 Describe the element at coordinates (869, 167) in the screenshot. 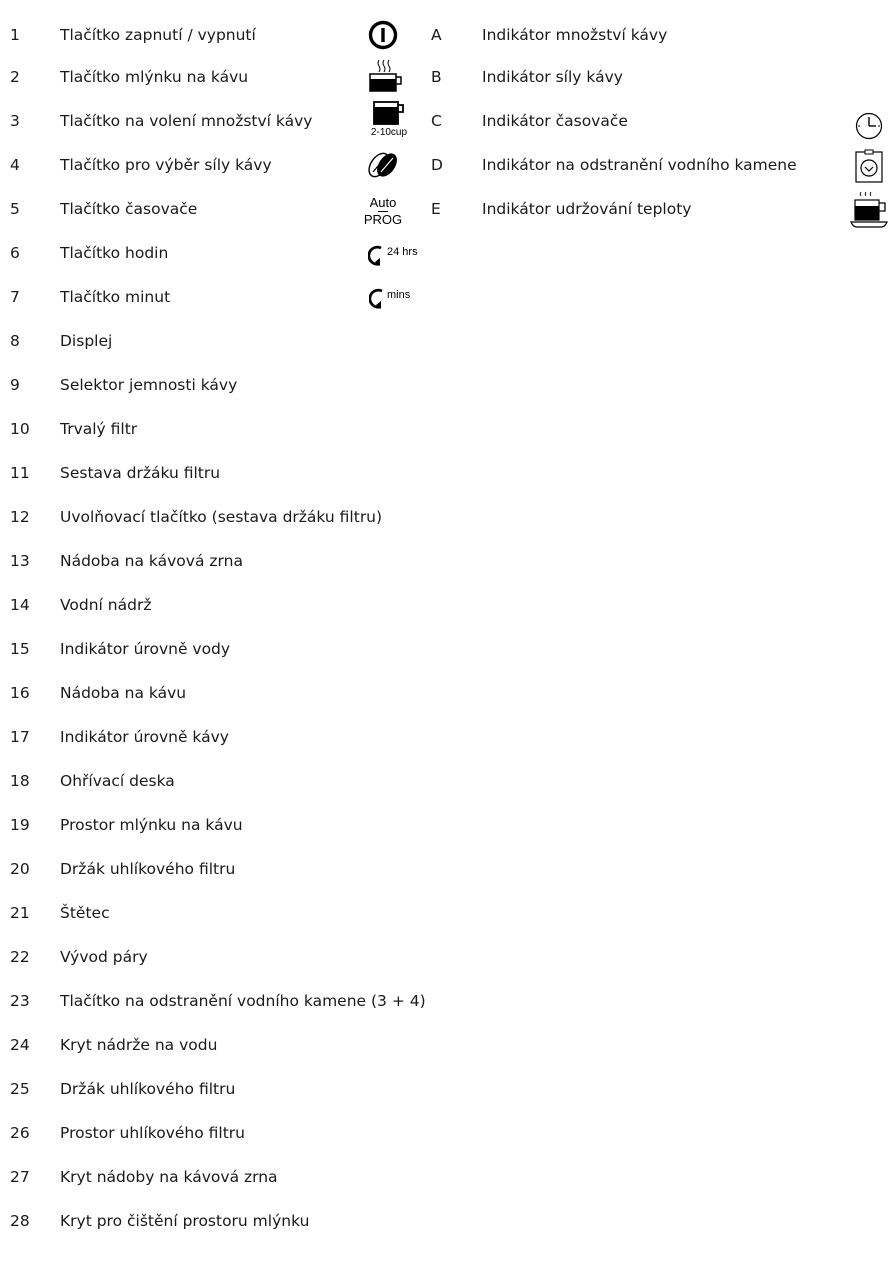

I see `descale-icon` at that location.